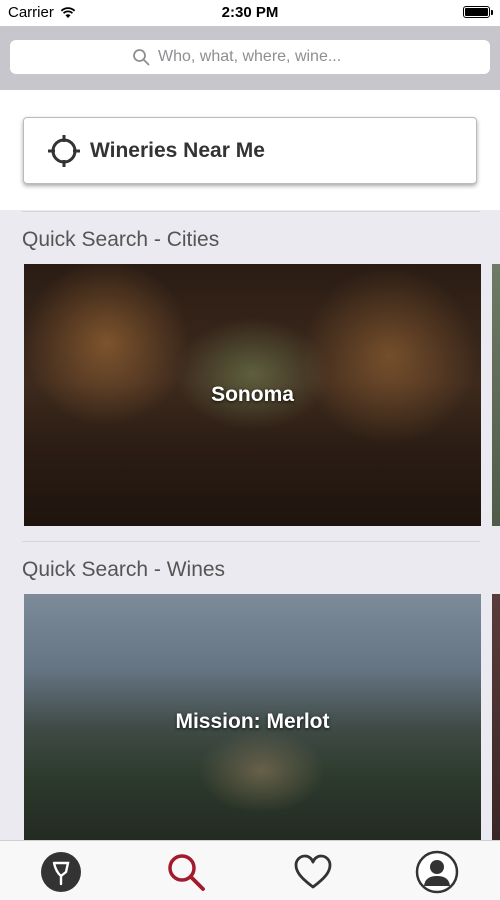 Image resolution: width=500 pixels, height=900 pixels. What do you see at coordinates (263, 57) in the screenshot?
I see `search-input` at bounding box center [263, 57].